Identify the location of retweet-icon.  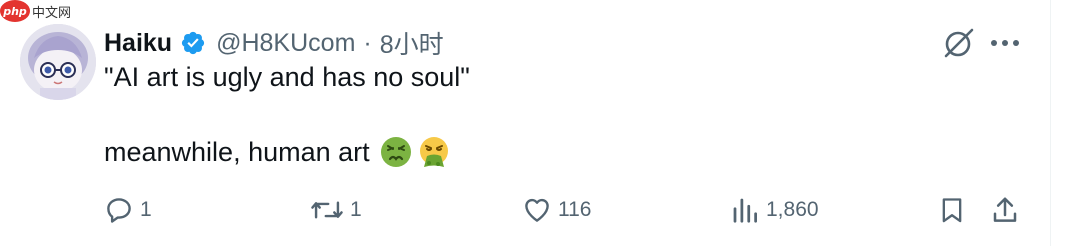
(327, 210).